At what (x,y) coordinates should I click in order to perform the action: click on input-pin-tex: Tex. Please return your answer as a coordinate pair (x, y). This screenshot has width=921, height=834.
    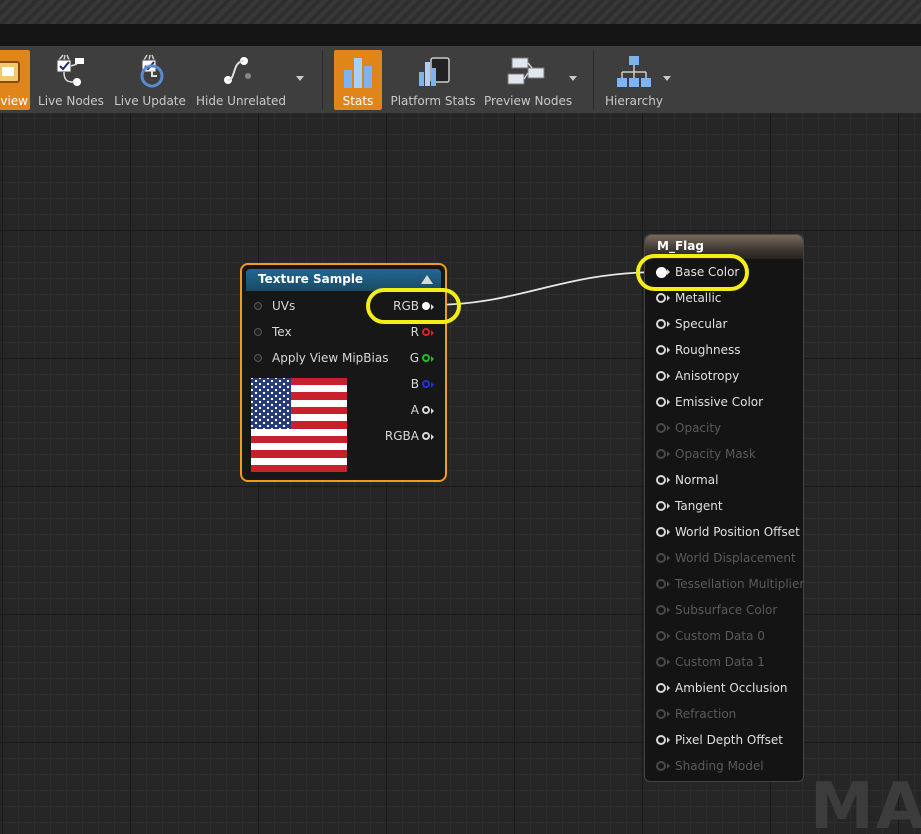
    Looking at the image, I should click on (314, 333).